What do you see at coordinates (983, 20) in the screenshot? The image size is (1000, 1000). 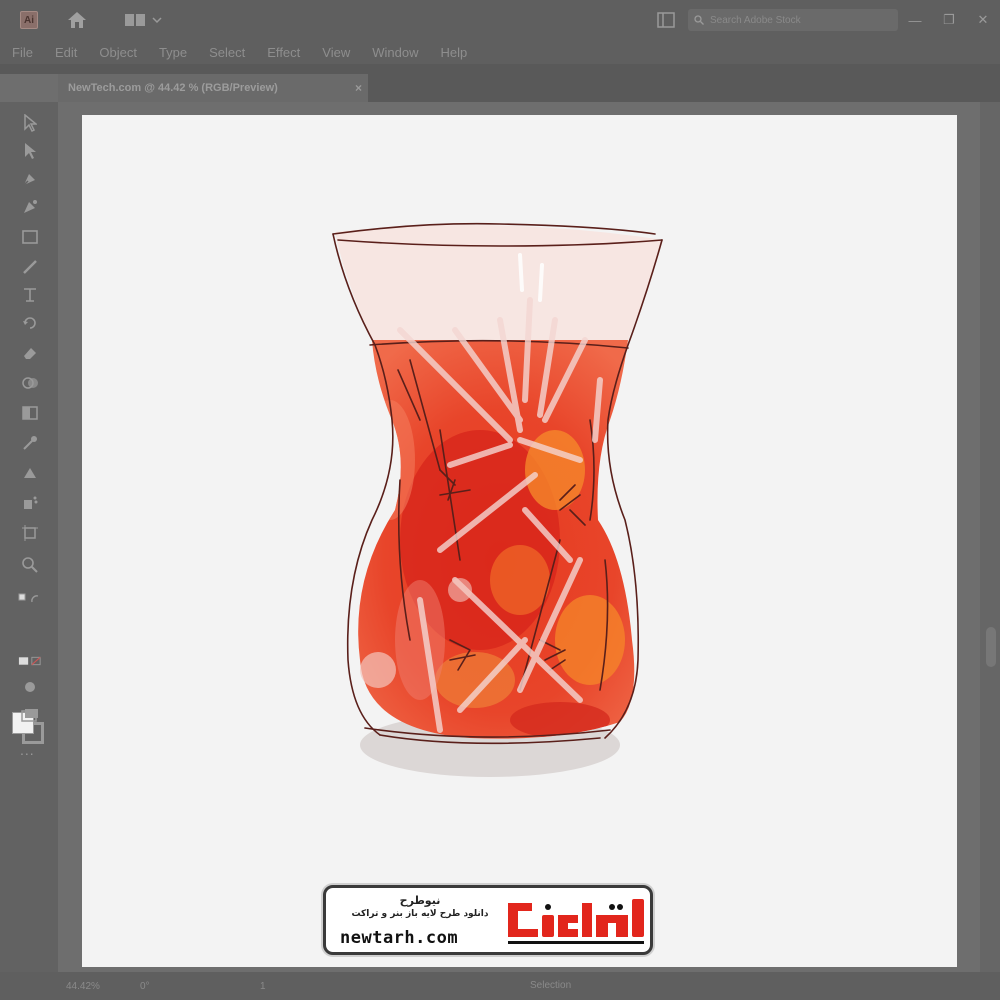 I see `close-icon: ✕` at bounding box center [983, 20].